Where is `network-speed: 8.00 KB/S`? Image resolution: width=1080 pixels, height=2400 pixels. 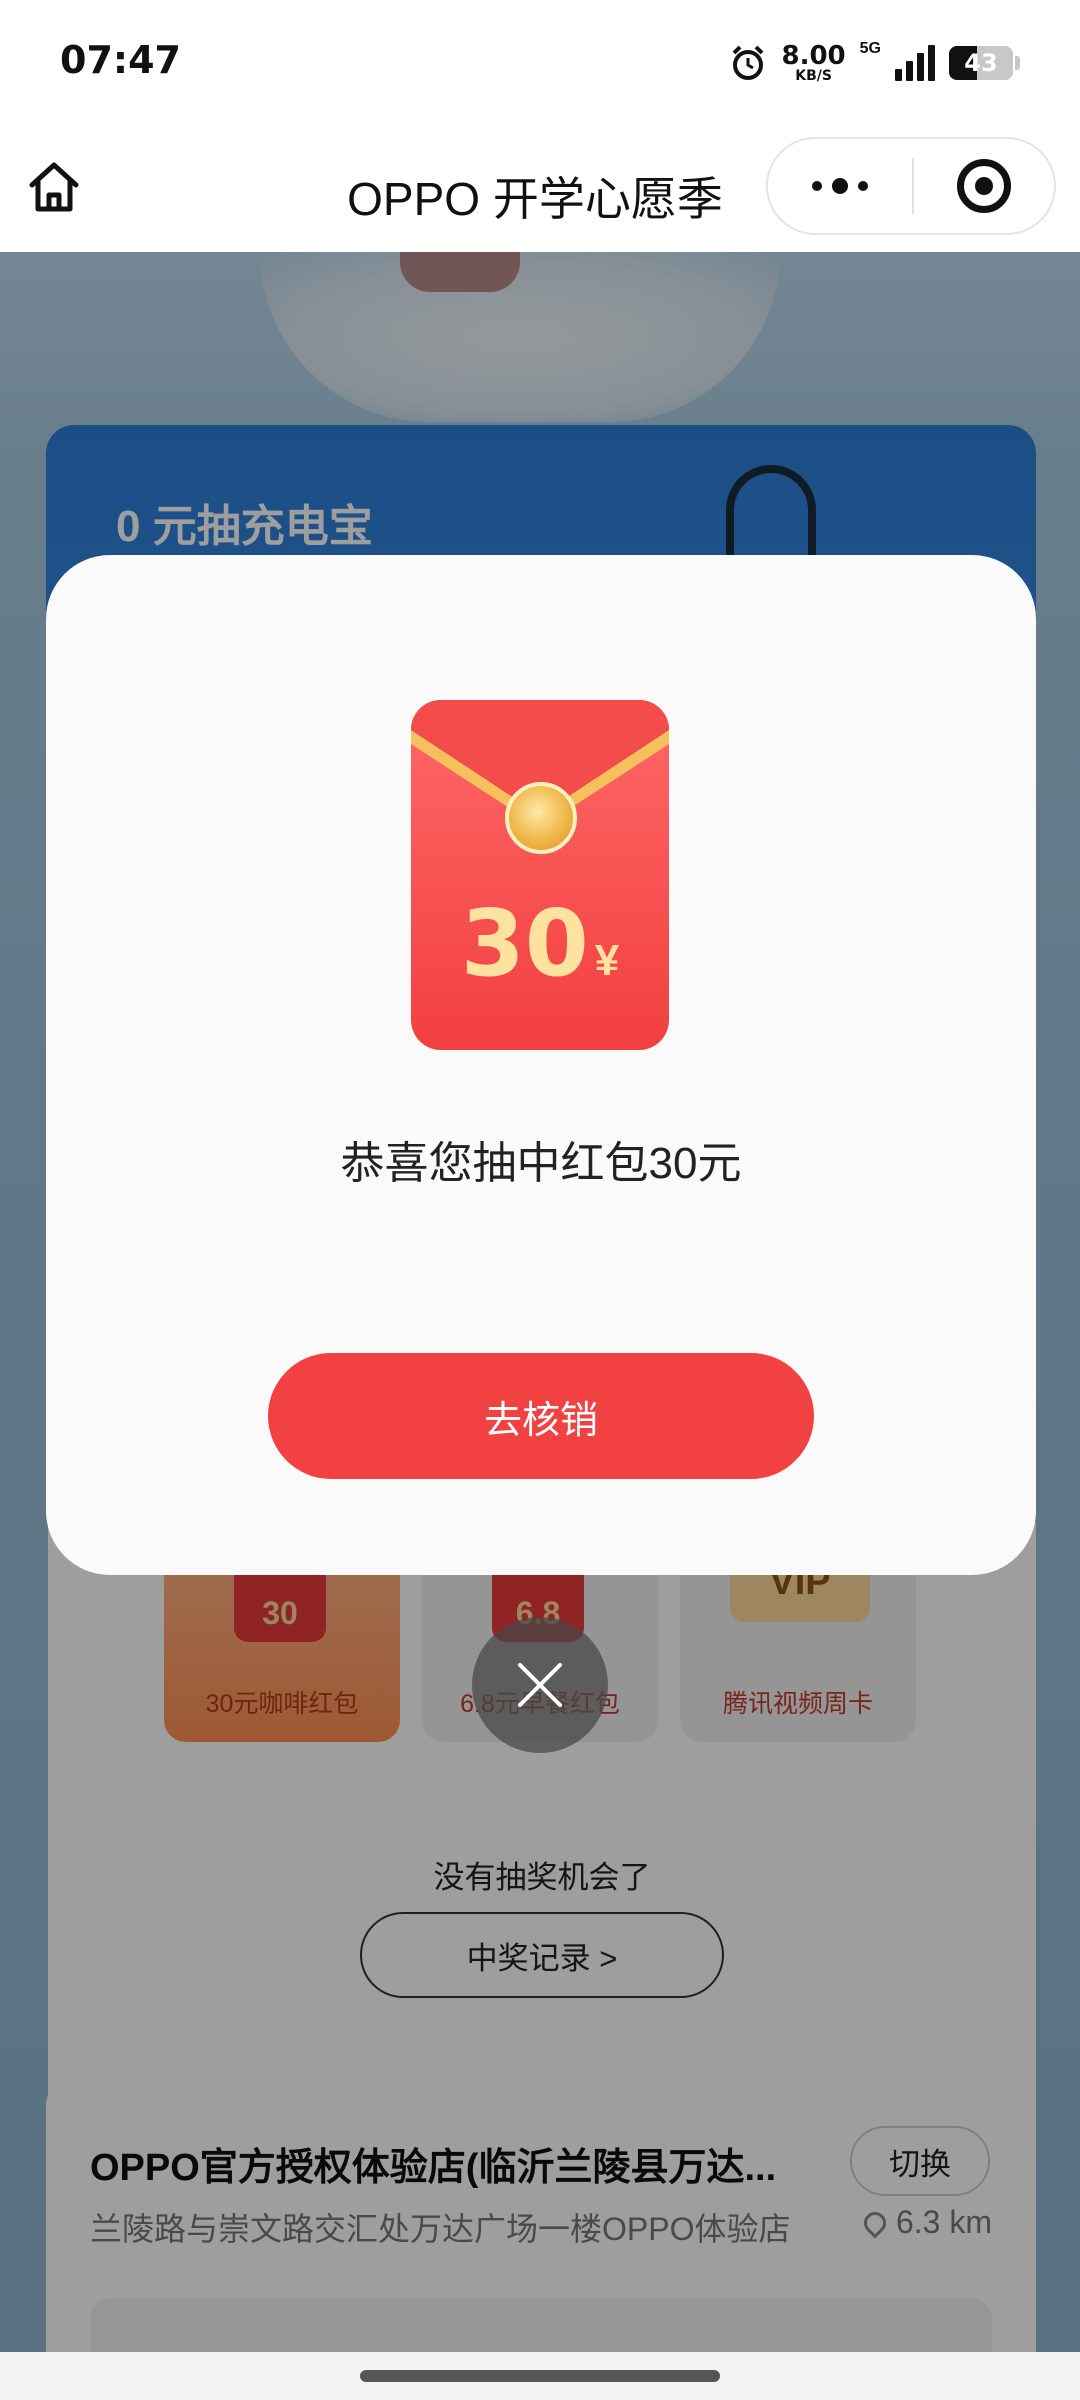 network-speed: 8.00 KB/S is located at coordinates (814, 63).